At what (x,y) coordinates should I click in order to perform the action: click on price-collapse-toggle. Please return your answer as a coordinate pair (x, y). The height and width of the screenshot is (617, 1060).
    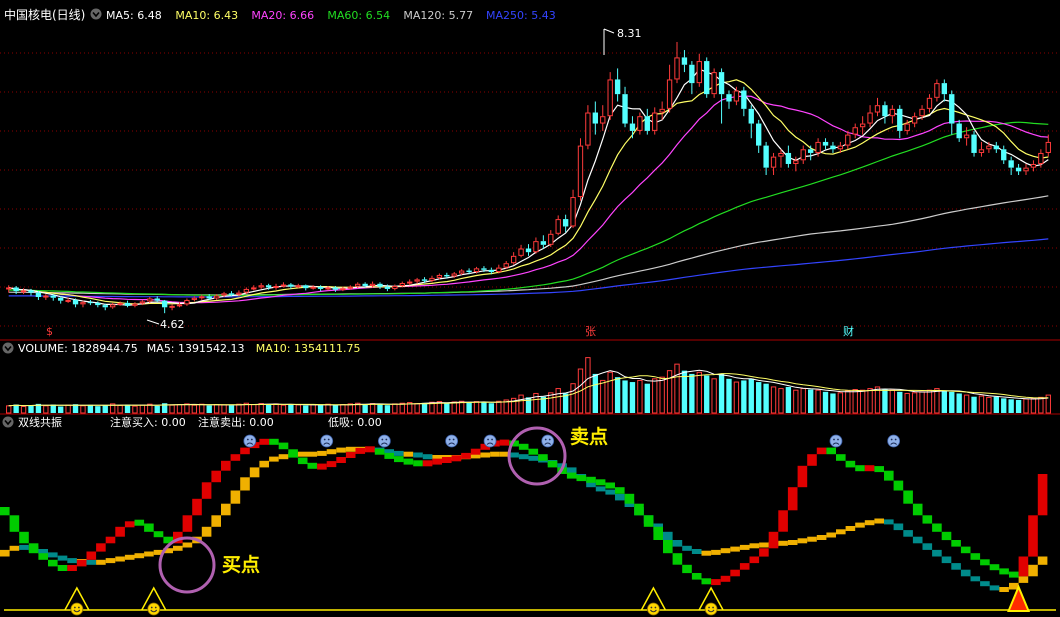
    Looking at the image, I should click on (96, 14).